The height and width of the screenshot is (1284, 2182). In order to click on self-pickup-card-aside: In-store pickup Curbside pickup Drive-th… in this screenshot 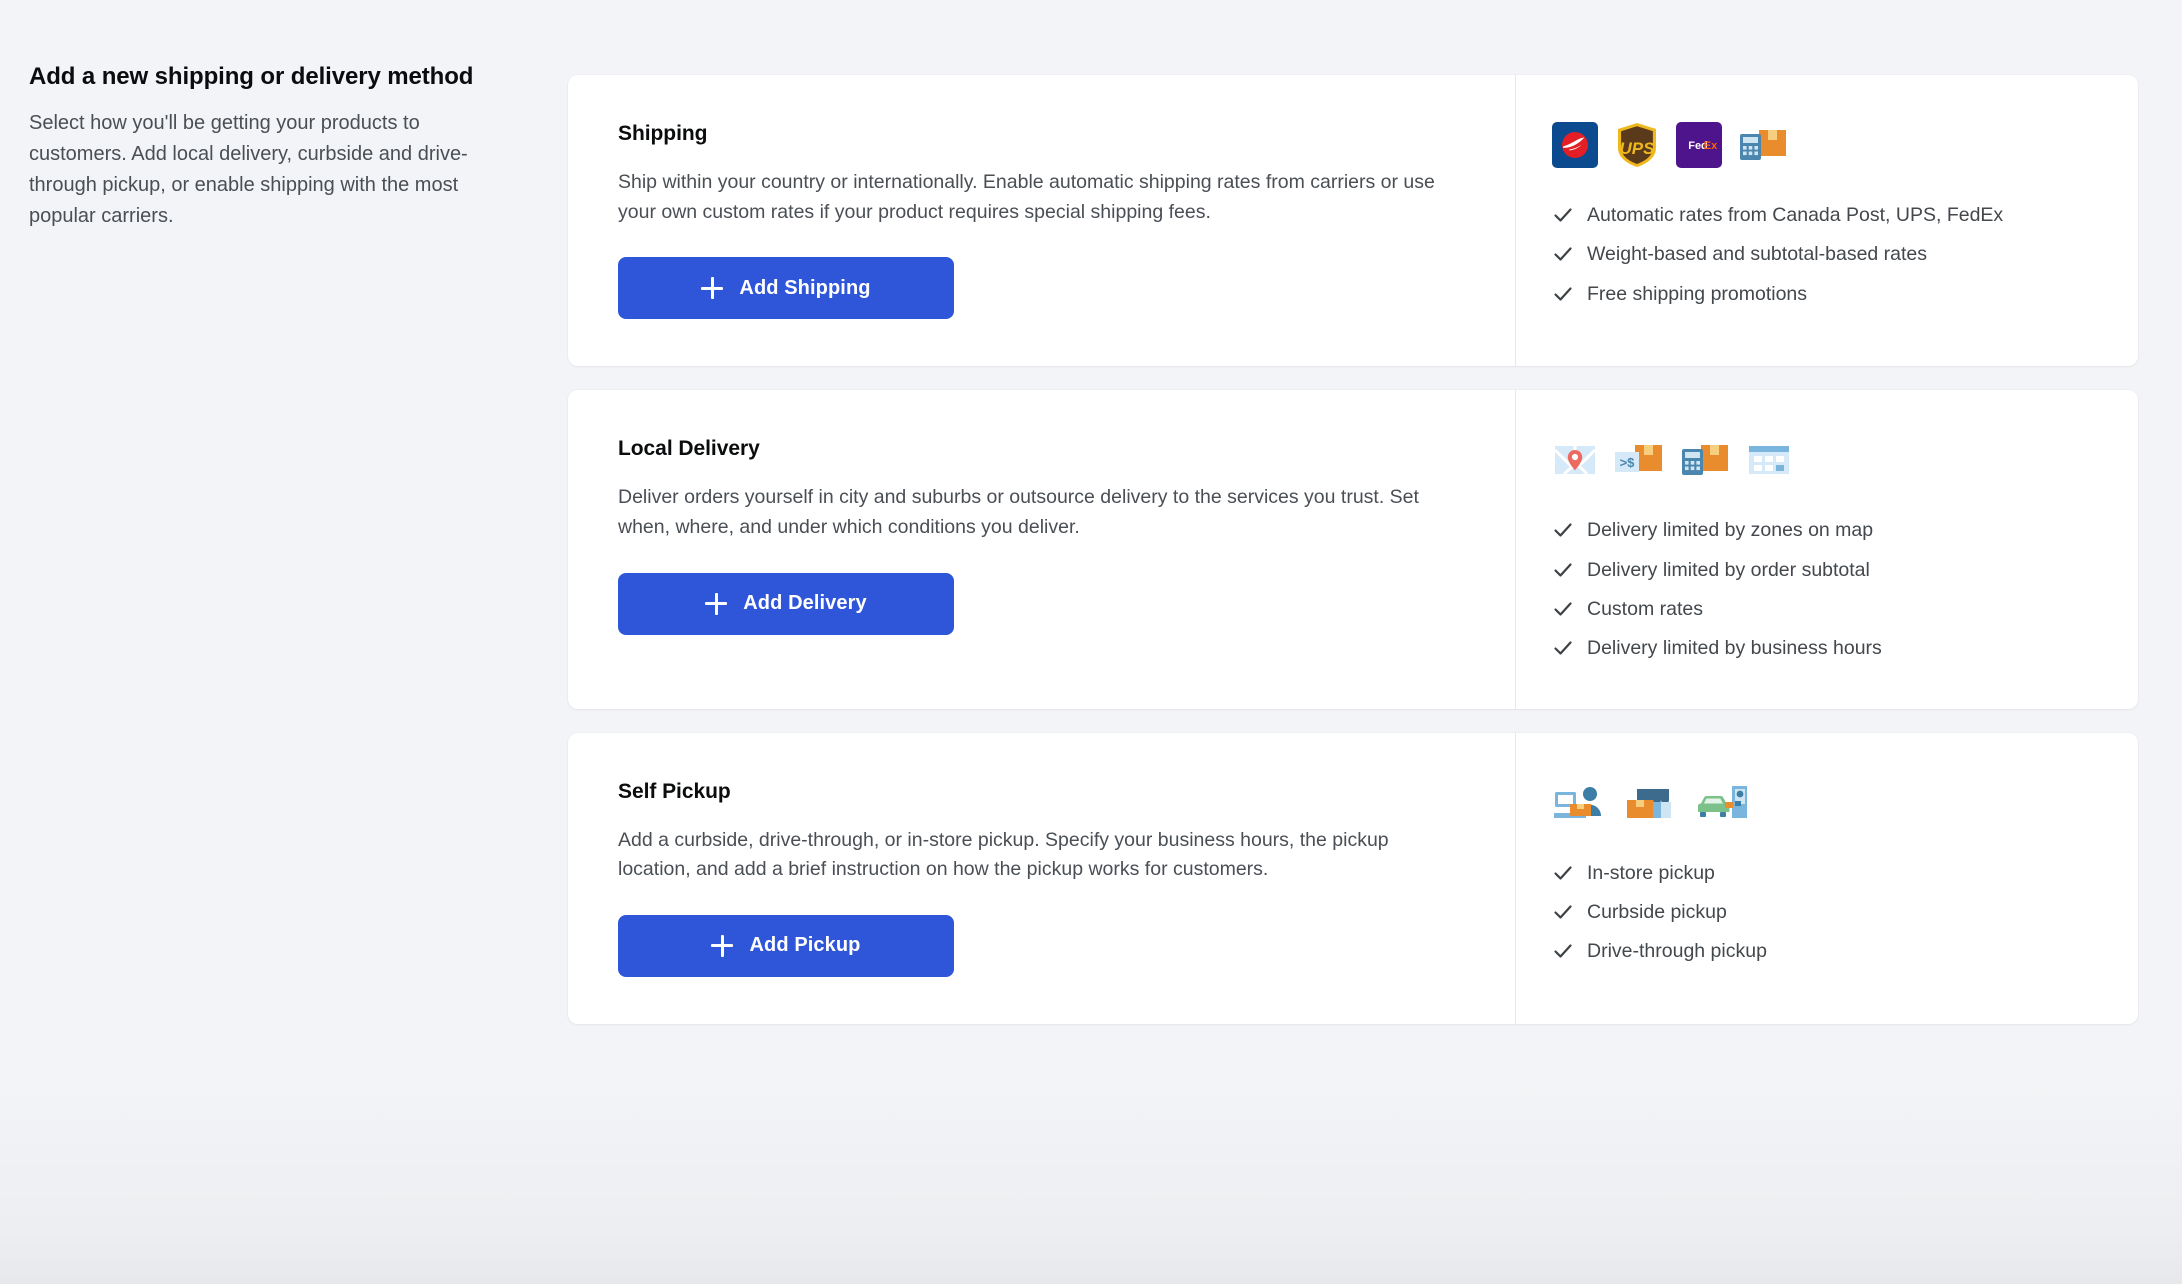, I will do `click(1826, 878)`.